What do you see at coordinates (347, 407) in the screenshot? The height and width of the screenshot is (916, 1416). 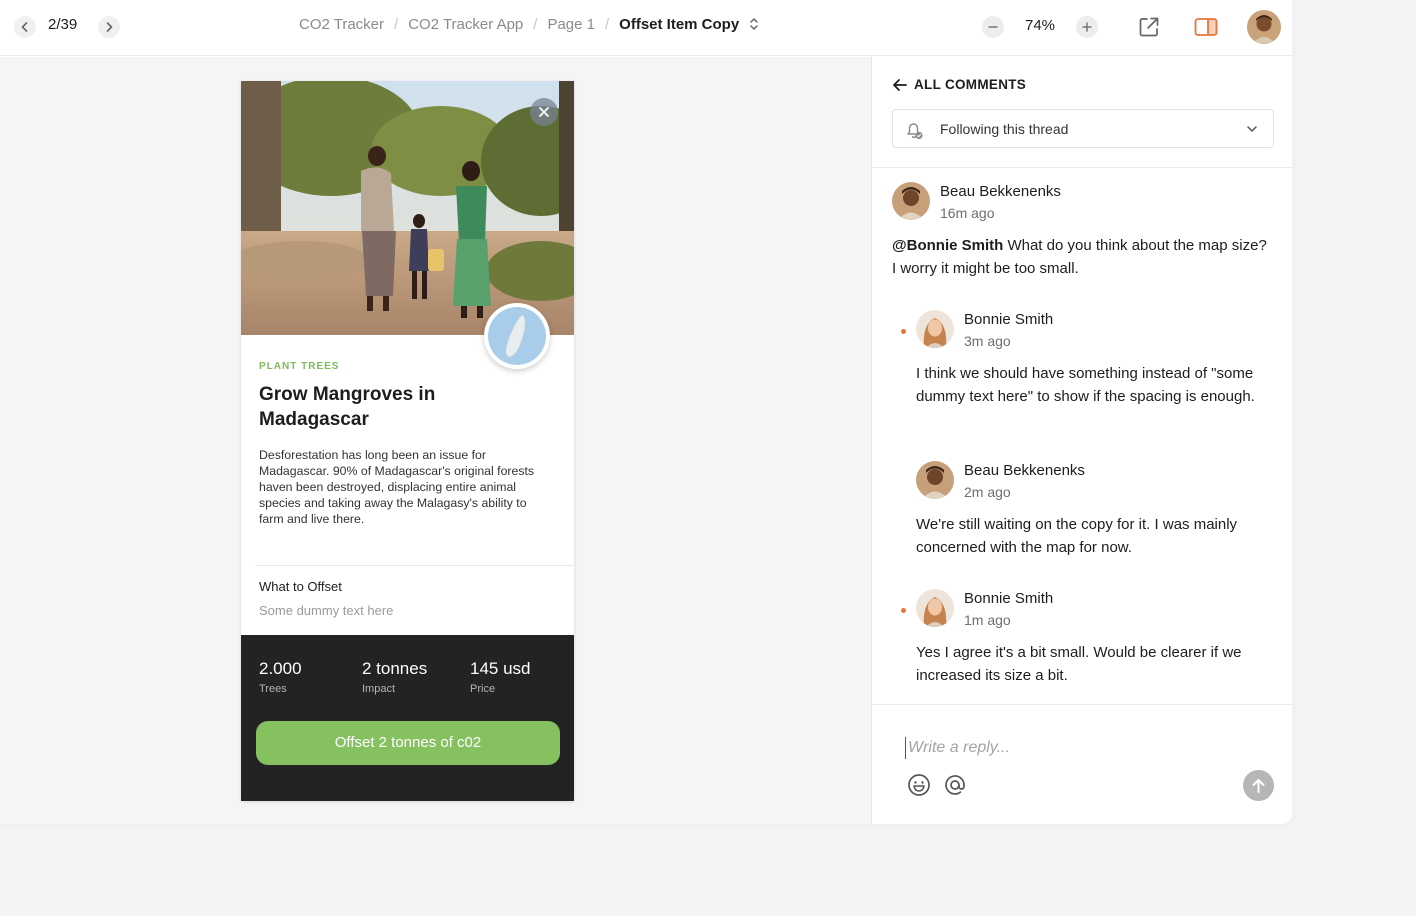 I see `card-title: Grow Mangroves in Madagascar` at bounding box center [347, 407].